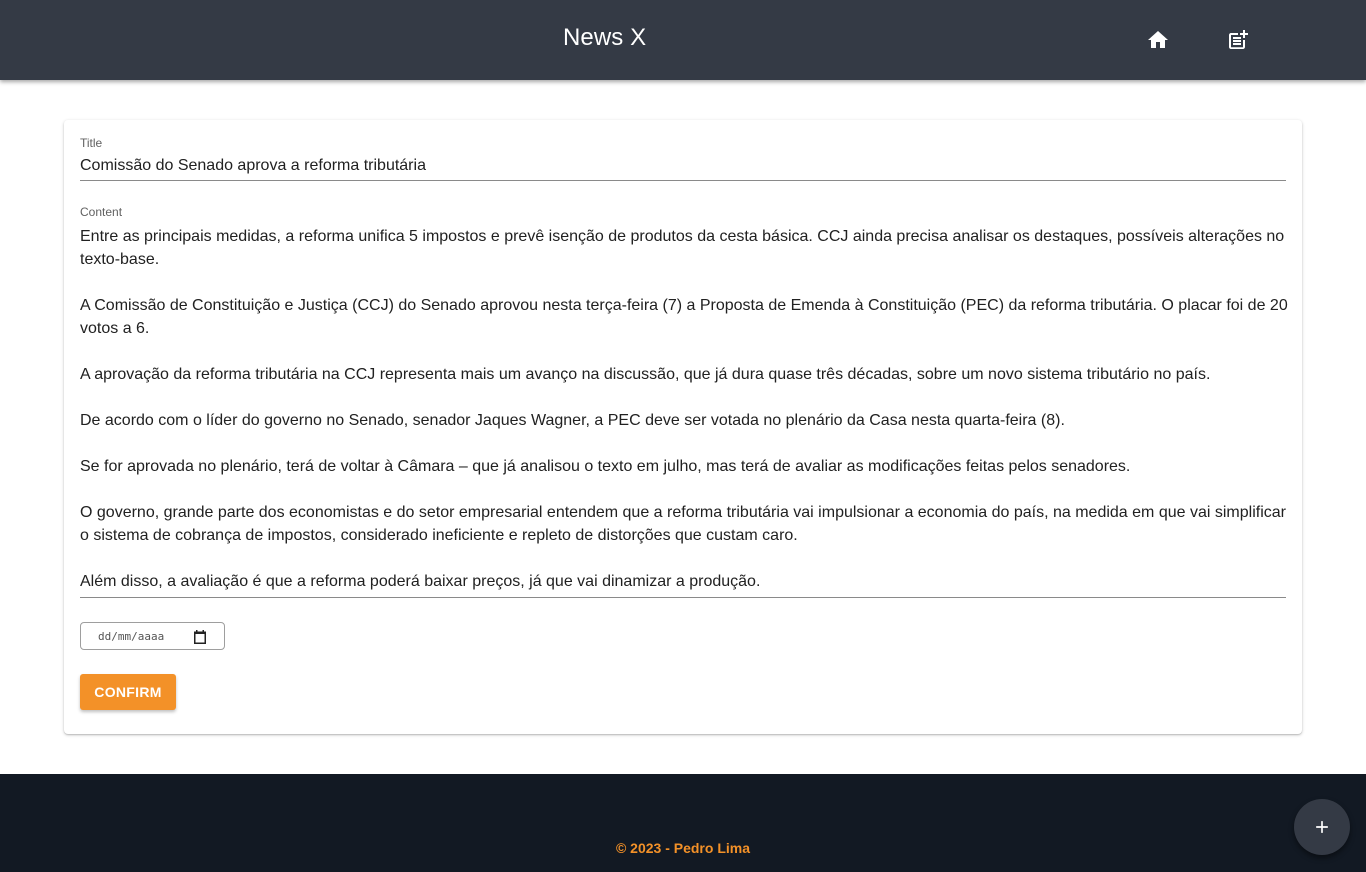  What do you see at coordinates (1158, 40) in the screenshot?
I see `home-icon` at bounding box center [1158, 40].